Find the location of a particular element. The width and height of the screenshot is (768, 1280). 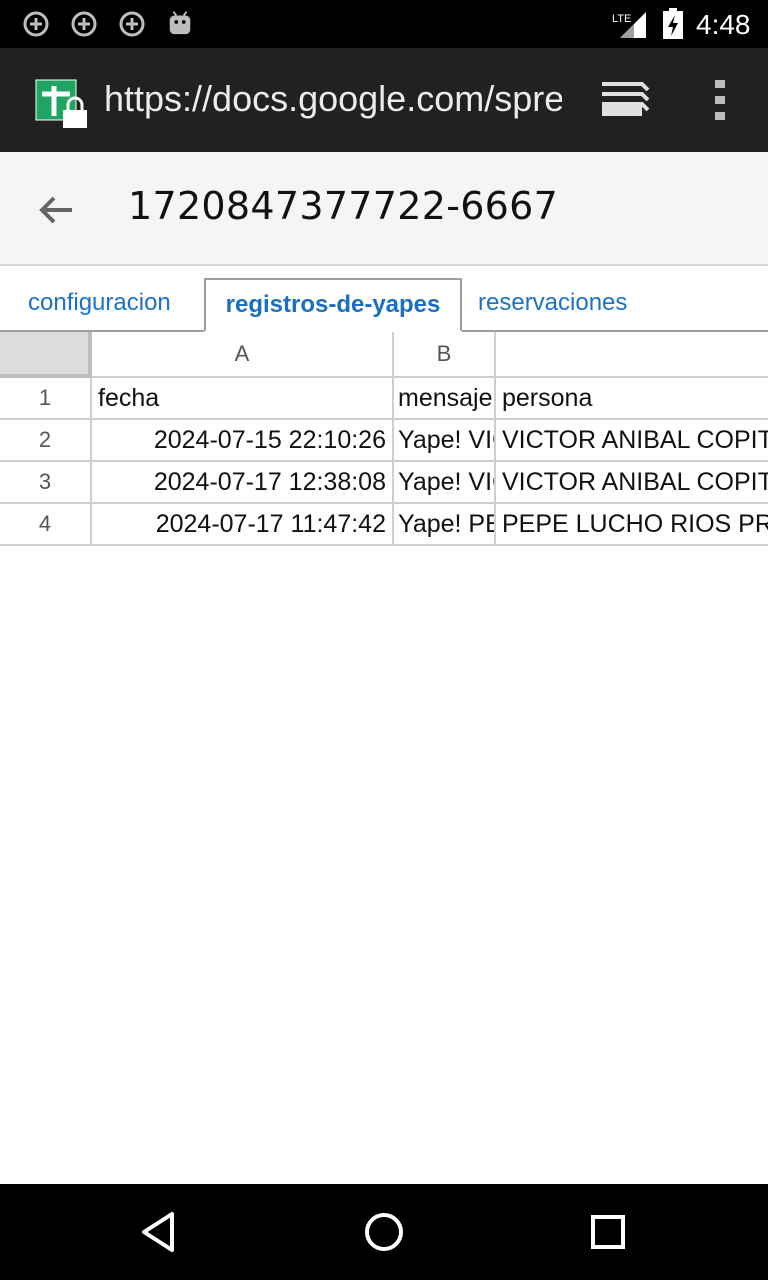

sheets-lock-icon is located at coordinates (61, 103).